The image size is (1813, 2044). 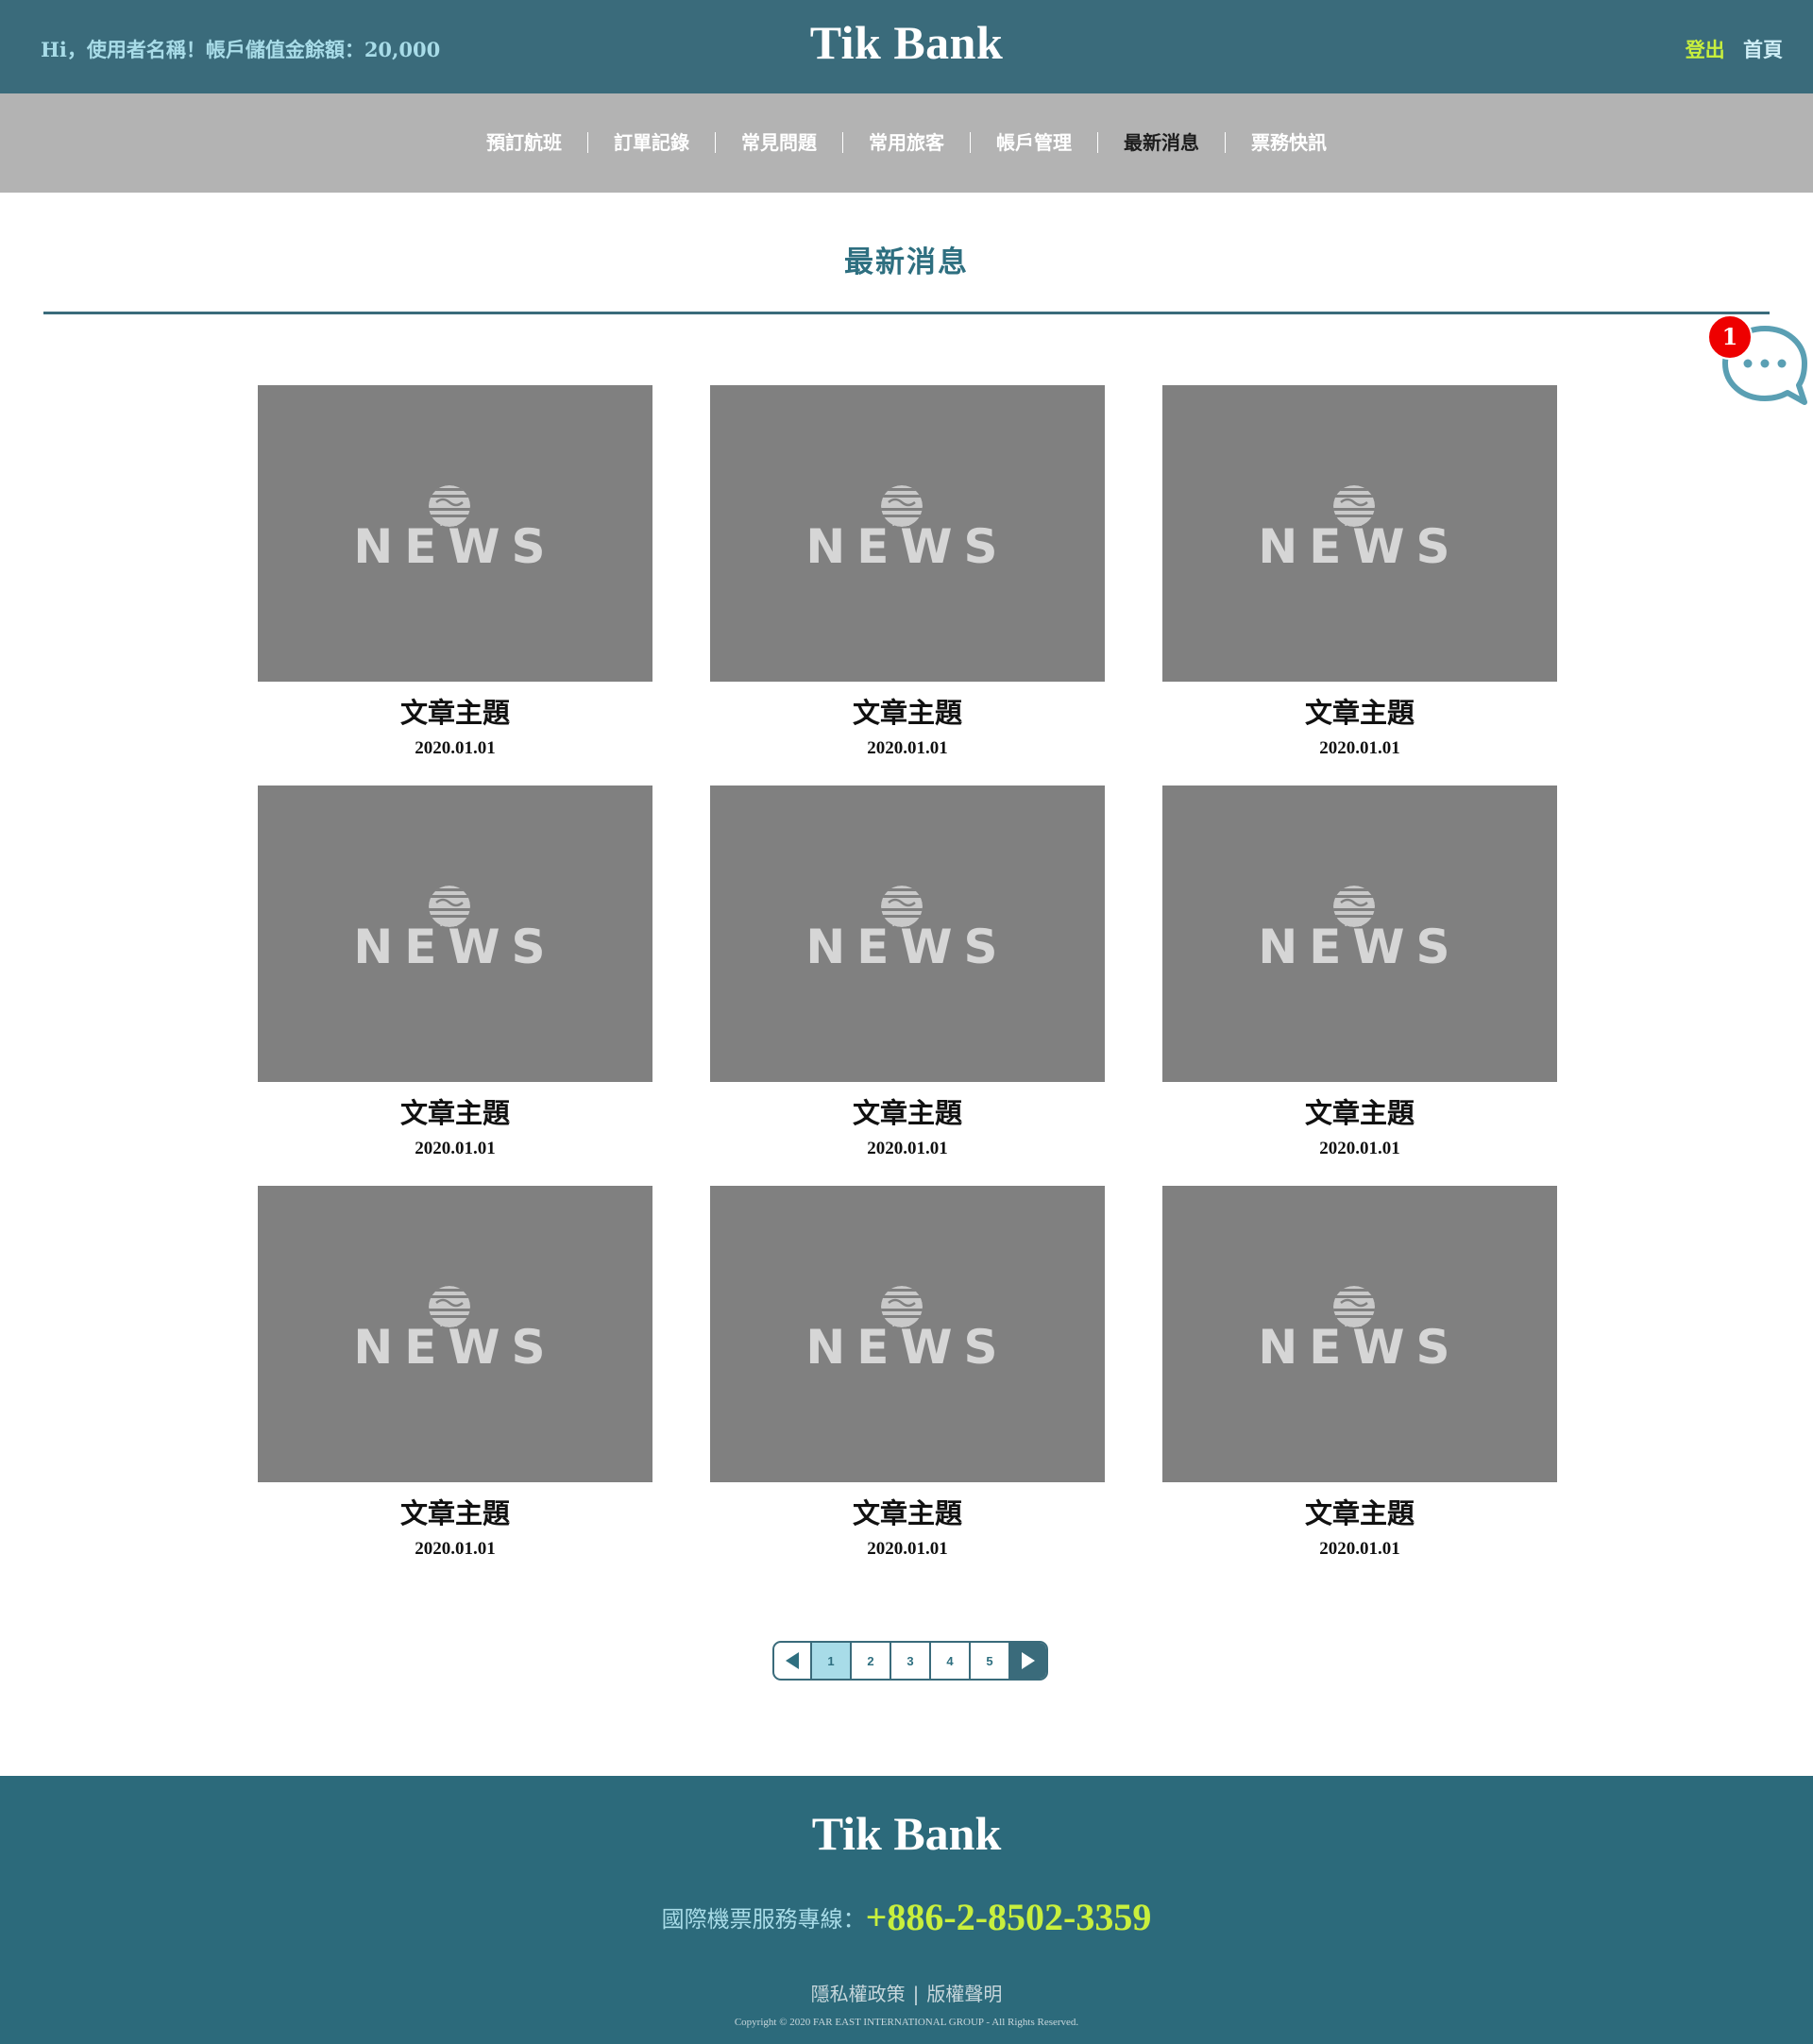 What do you see at coordinates (906, 1834) in the screenshot?
I see `footer-brand-logo: Tik Bank` at bounding box center [906, 1834].